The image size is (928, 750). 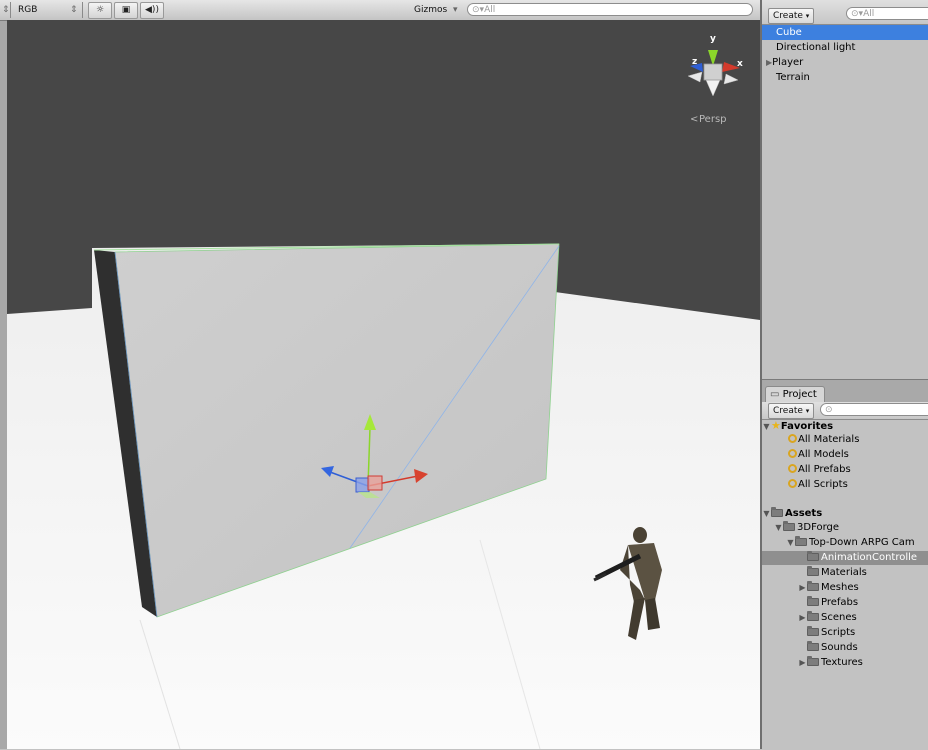 I want to click on favorite-item: All Prefabs, so click(x=845, y=470).